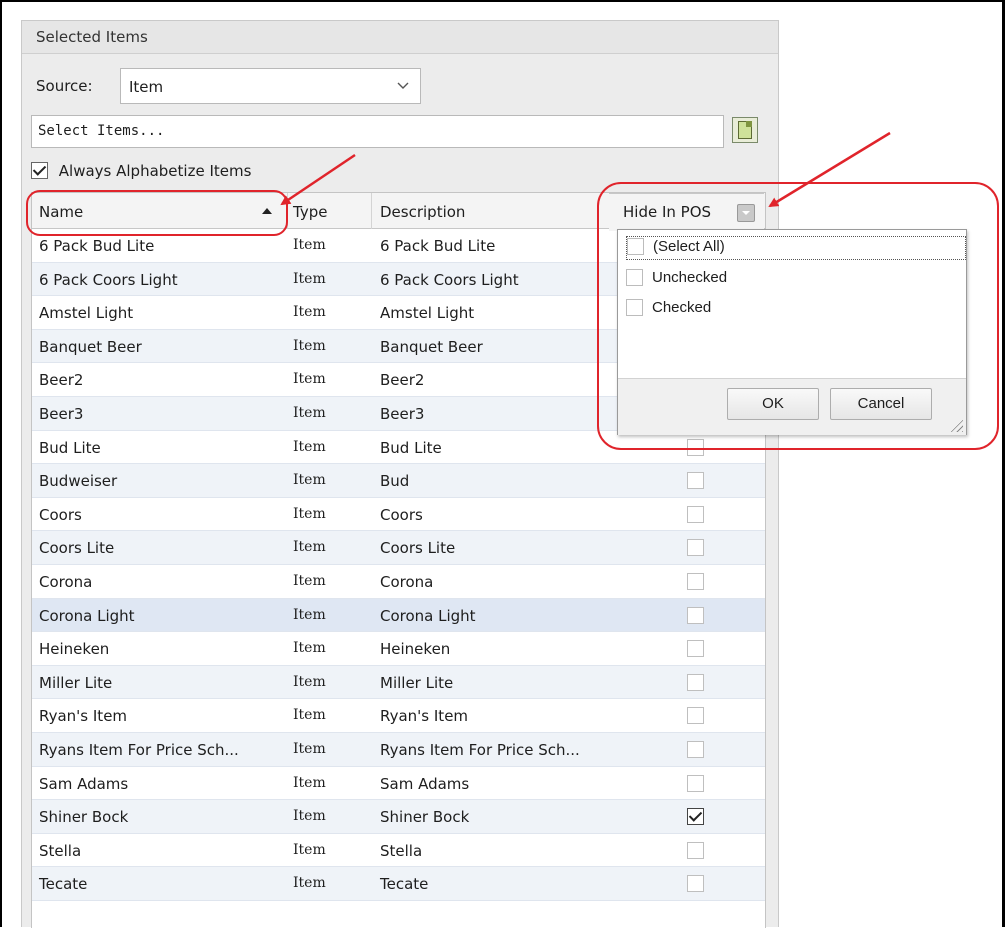  I want to click on annotation-arrow-name, so click(318, 179).